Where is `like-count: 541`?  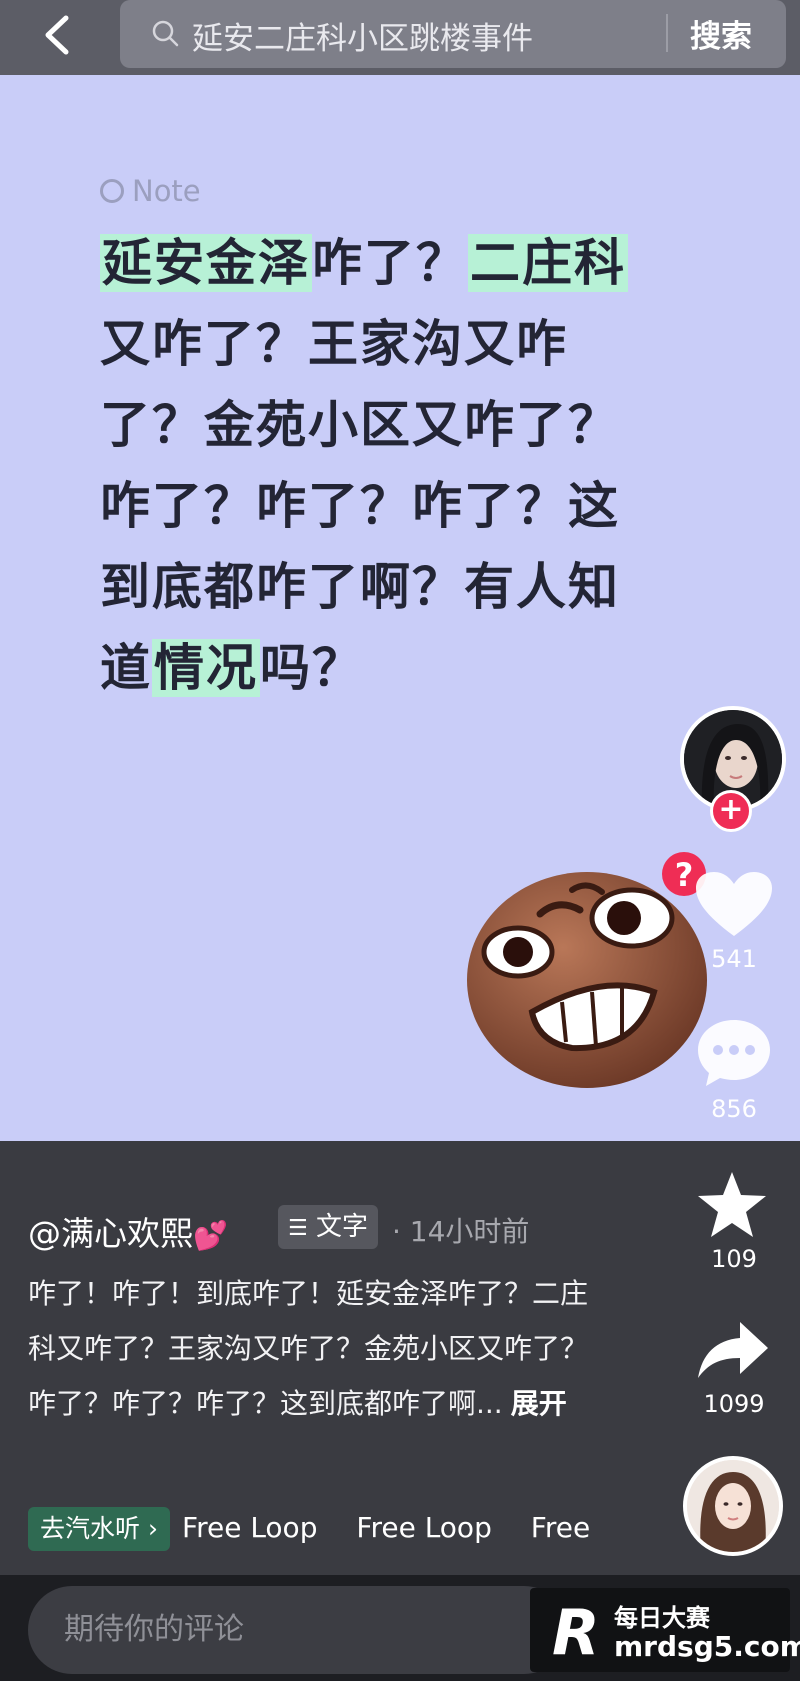
like-count: 541 is located at coordinates (734, 959).